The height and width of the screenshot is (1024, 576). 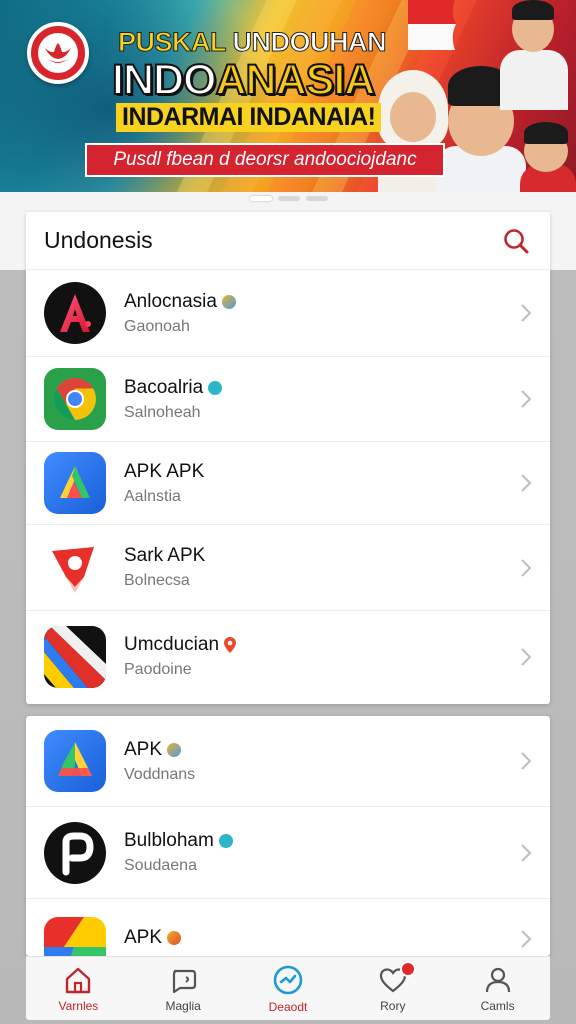 What do you see at coordinates (164, 387) in the screenshot?
I see `app-name-text: Bacoalria` at bounding box center [164, 387].